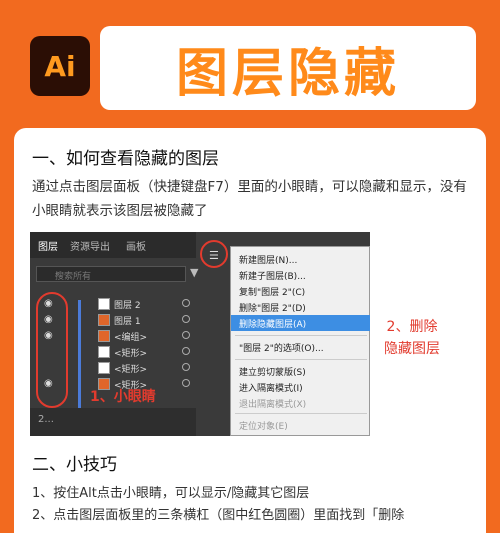 The height and width of the screenshot is (533, 500). What do you see at coordinates (272, 307) in the screenshot?
I see `menu-item-delete-layer: 删除"图层 2"(D)` at bounding box center [272, 307].